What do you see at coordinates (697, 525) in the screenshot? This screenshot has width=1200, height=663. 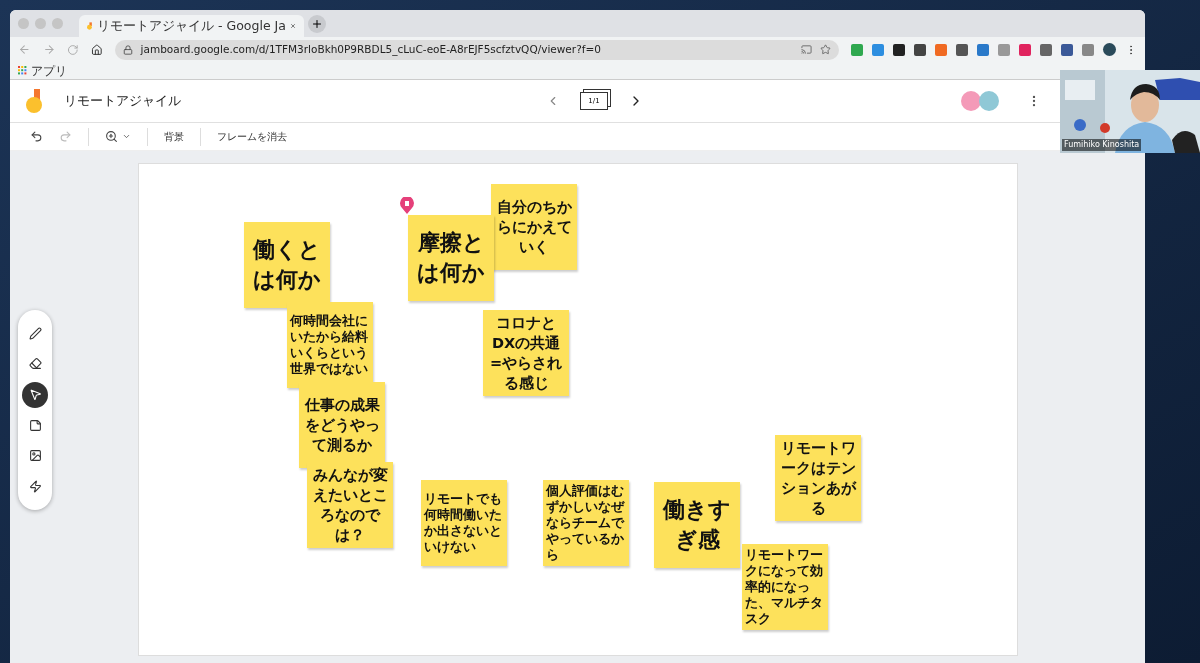 I see `sticky-note: 働きすぎ感` at bounding box center [697, 525].